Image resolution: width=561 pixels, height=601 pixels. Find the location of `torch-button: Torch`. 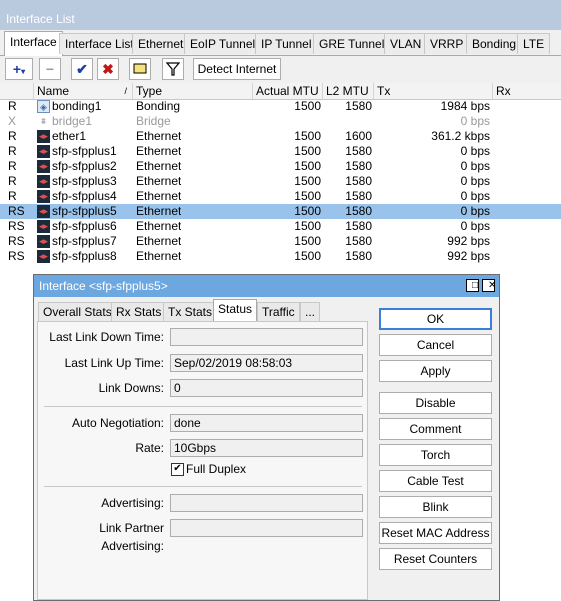

torch-button: Torch is located at coordinates (435, 455).